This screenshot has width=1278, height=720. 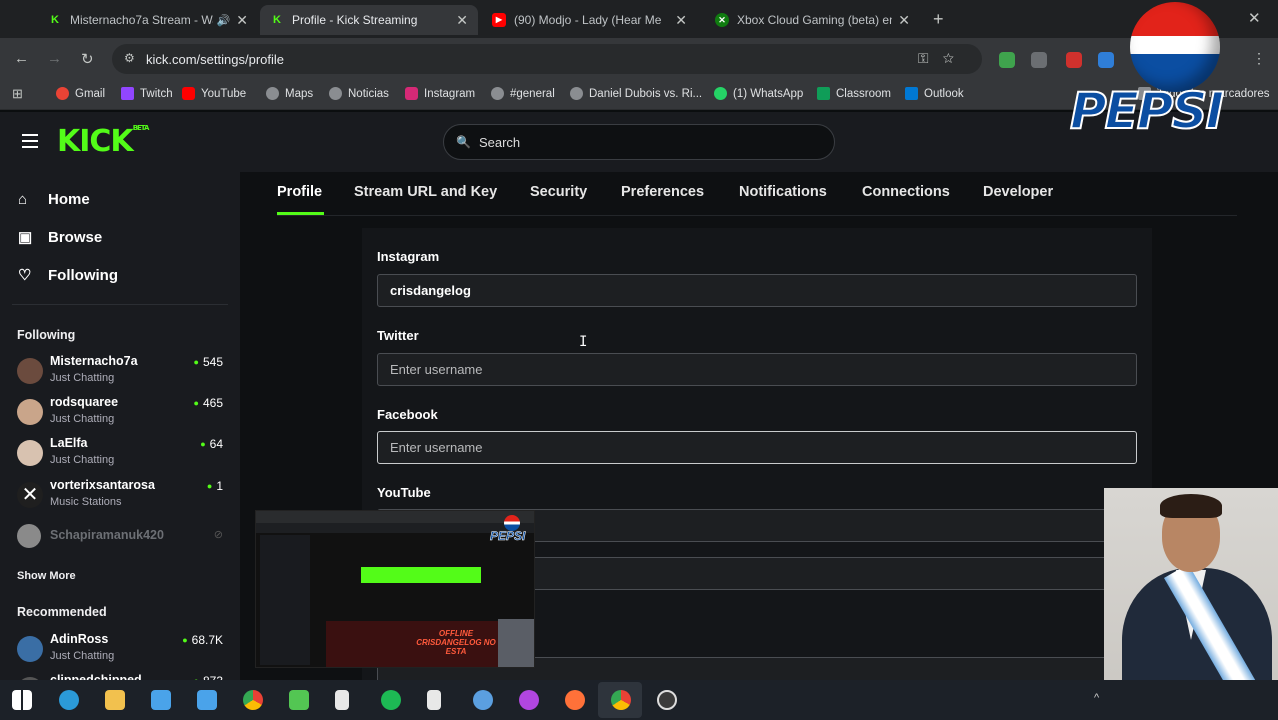 I want to click on gmail-icon, so click(x=62, y=93).